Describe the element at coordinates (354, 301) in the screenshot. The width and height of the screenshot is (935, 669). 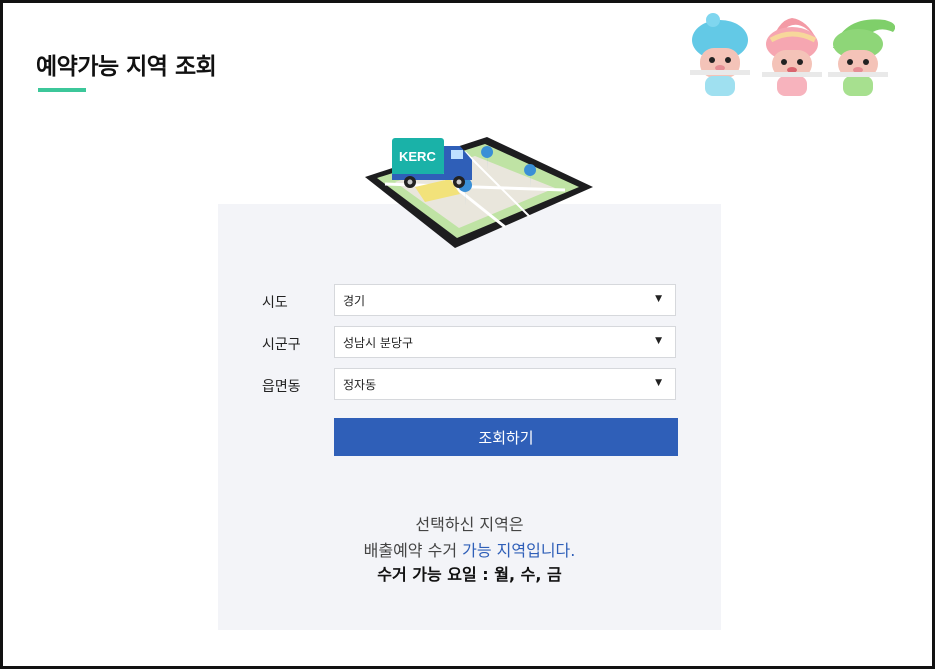
I see `sido-value: 경기` at that location.